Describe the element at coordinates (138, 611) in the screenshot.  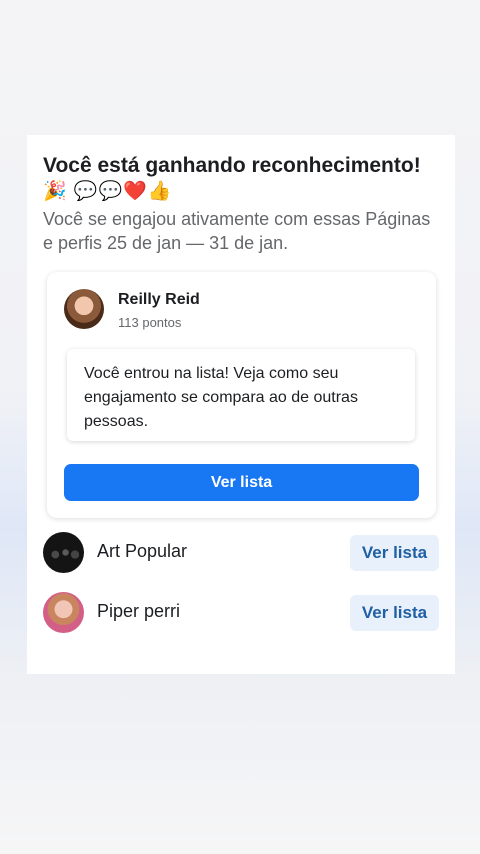
I see `page-name: Piper perri` at that location.